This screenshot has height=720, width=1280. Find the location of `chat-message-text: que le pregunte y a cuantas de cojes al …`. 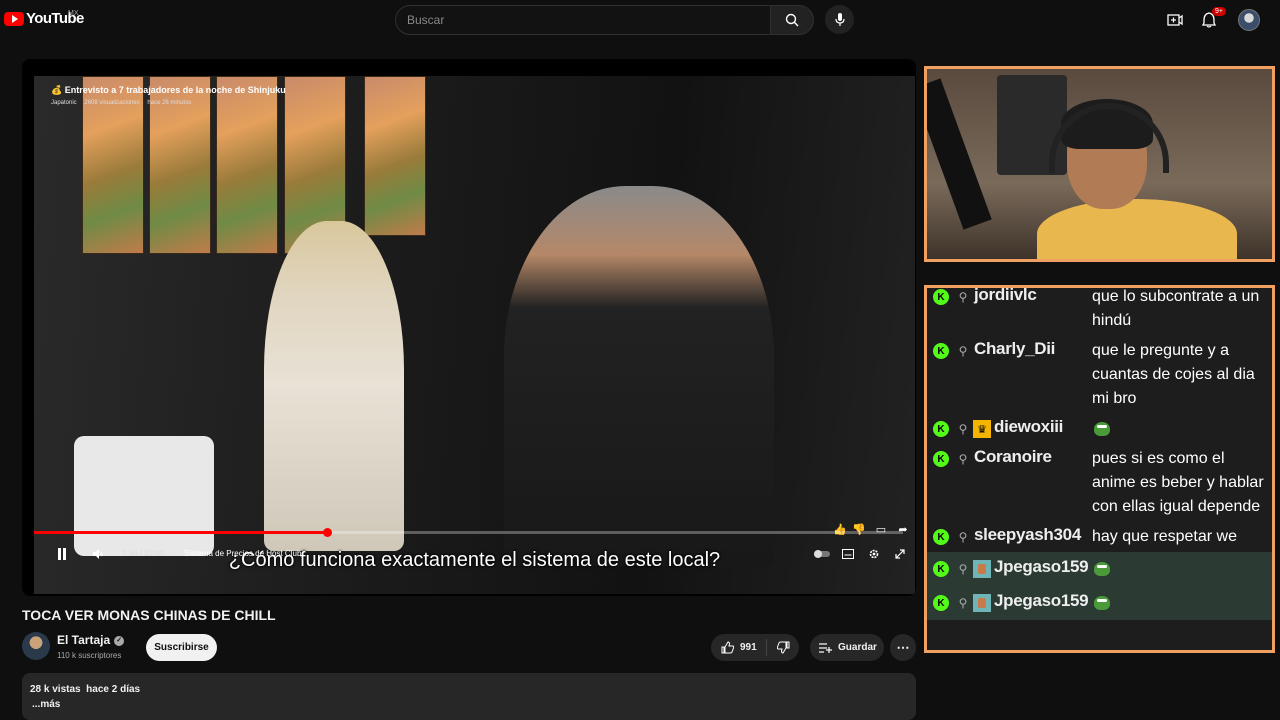

chat-message-text: que le pregunte y a cuantas de cojes al … is located at coordinates (1179, 375).